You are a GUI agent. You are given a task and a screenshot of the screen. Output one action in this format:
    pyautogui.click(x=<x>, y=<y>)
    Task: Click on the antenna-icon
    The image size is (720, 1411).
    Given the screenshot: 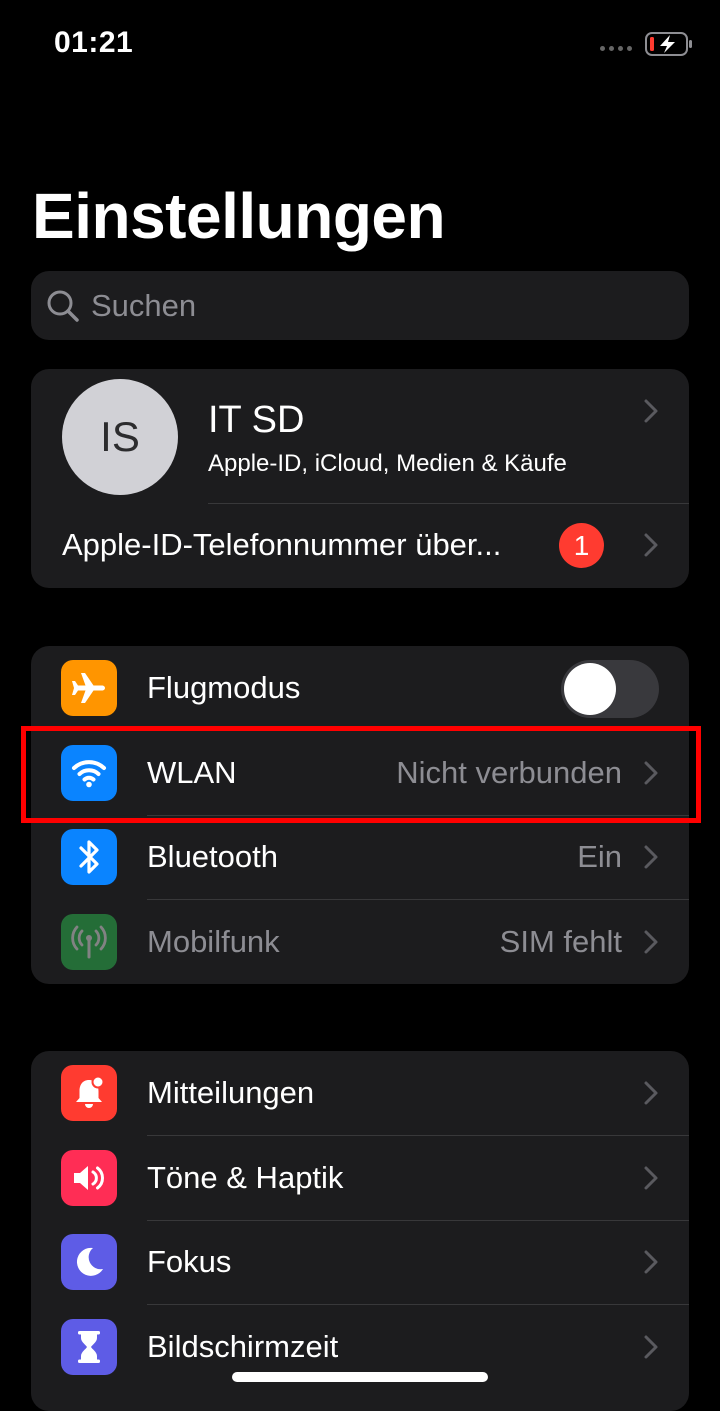 What is the action you would take?
    pyautogui.click(x=89, y=941)
    